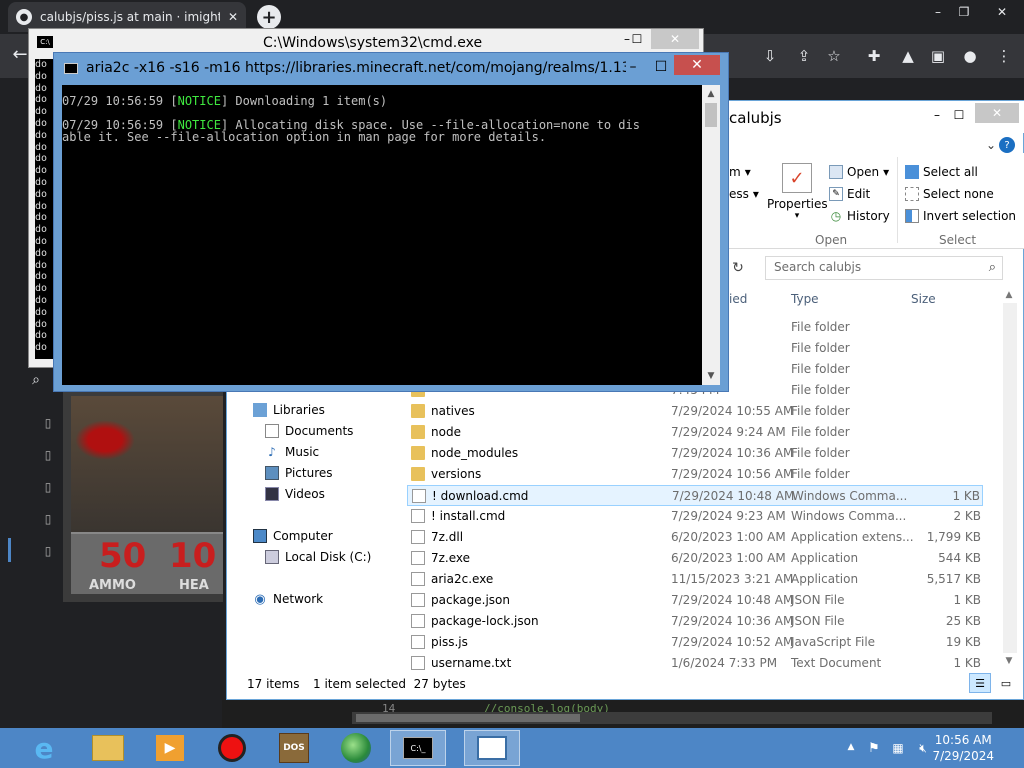 Image resolution: width=1024 pixels, height=768 pixels. Describe the element at coordinates (859, 216) in the screenshot. I see `history-button: ◷ History` at that location.